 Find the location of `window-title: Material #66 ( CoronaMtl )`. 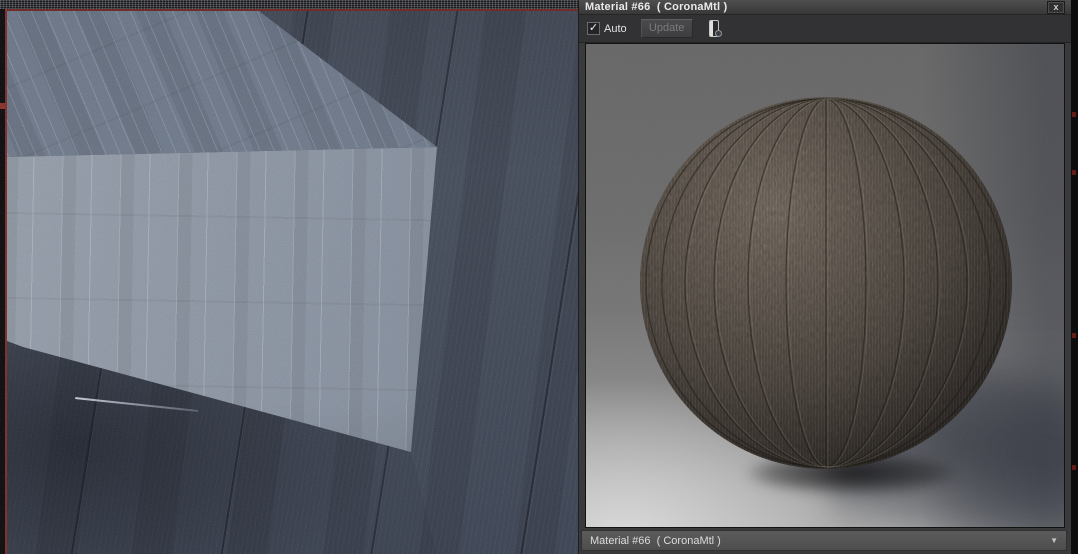

window-title: Material #66 ( CoronaMtl ) is located at coordinates (656, 7).